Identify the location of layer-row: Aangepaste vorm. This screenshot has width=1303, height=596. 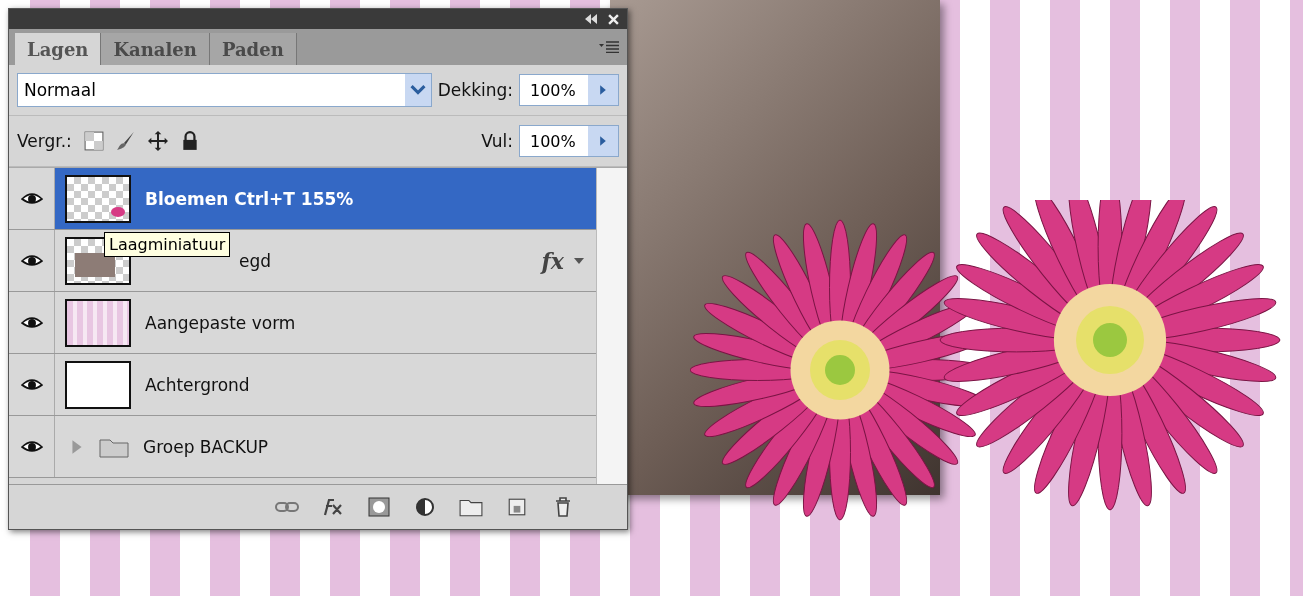
(302, 323).